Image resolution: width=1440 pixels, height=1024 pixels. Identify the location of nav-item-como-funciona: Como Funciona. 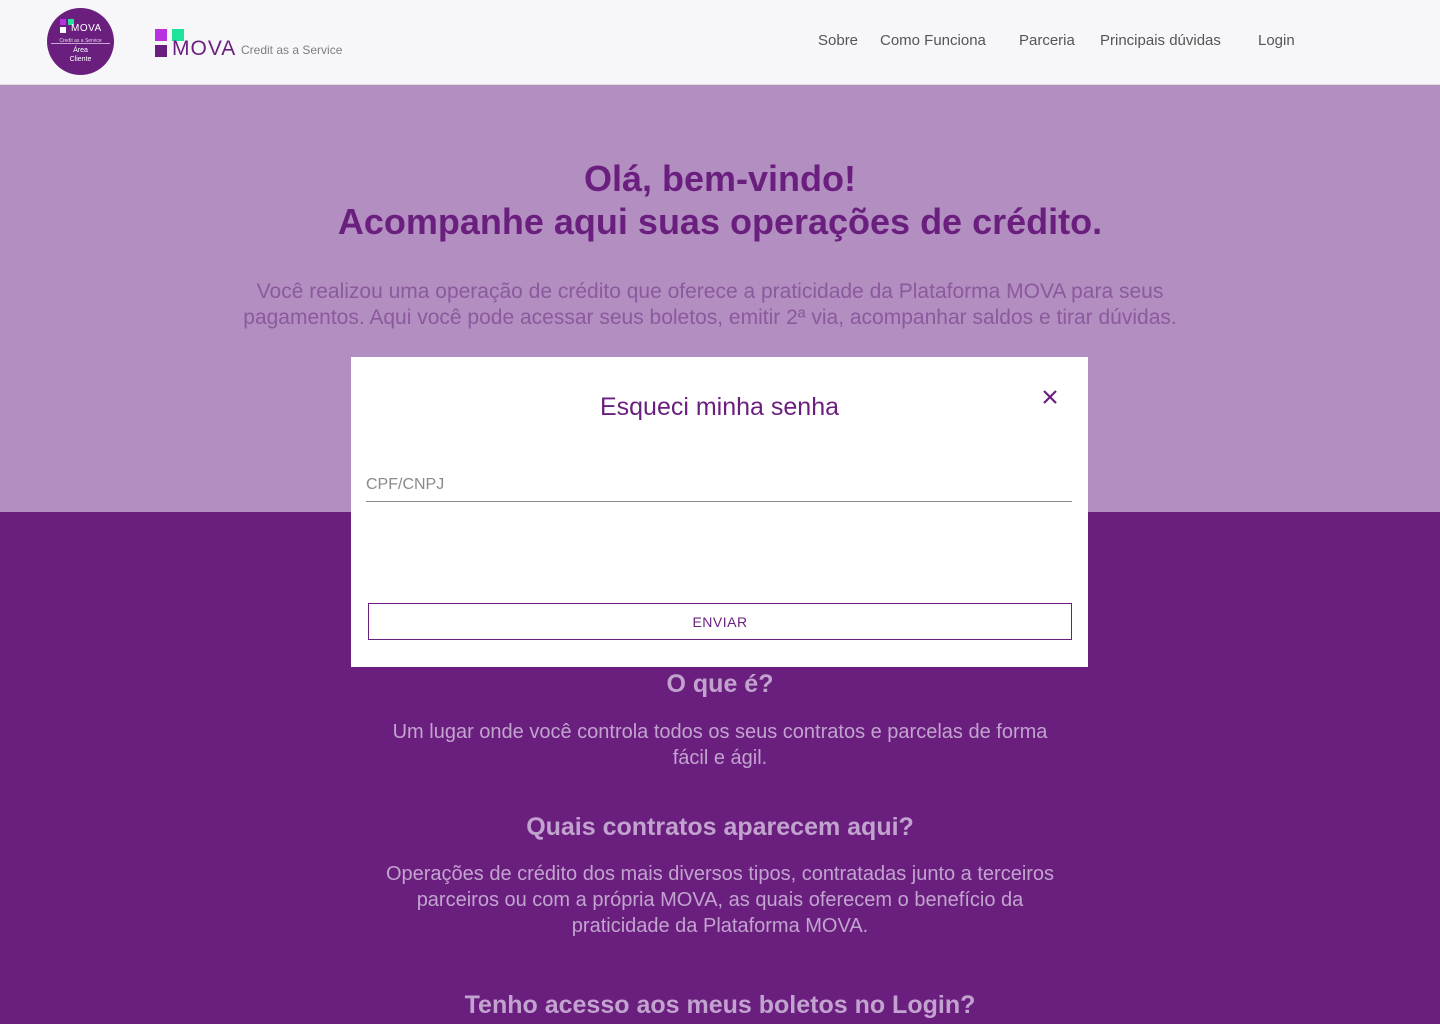
(933, 40).